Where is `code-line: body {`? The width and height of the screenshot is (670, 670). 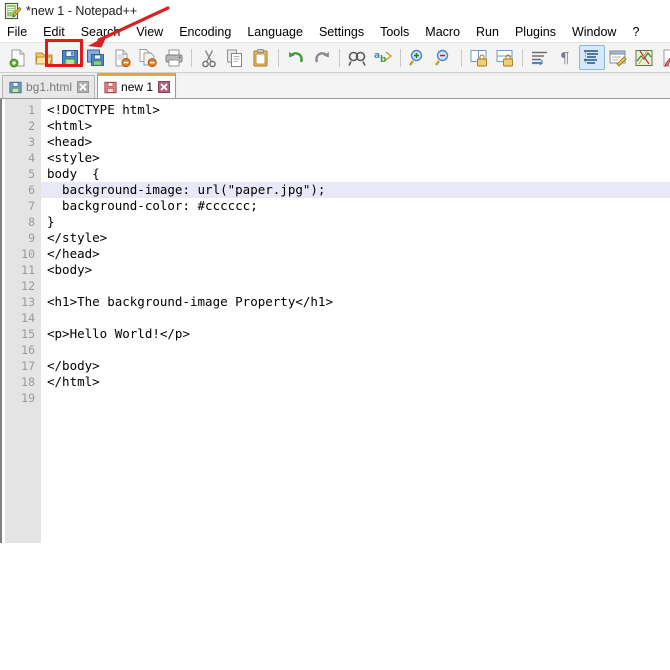 code-line: body { is located at coordinates (355, 174).